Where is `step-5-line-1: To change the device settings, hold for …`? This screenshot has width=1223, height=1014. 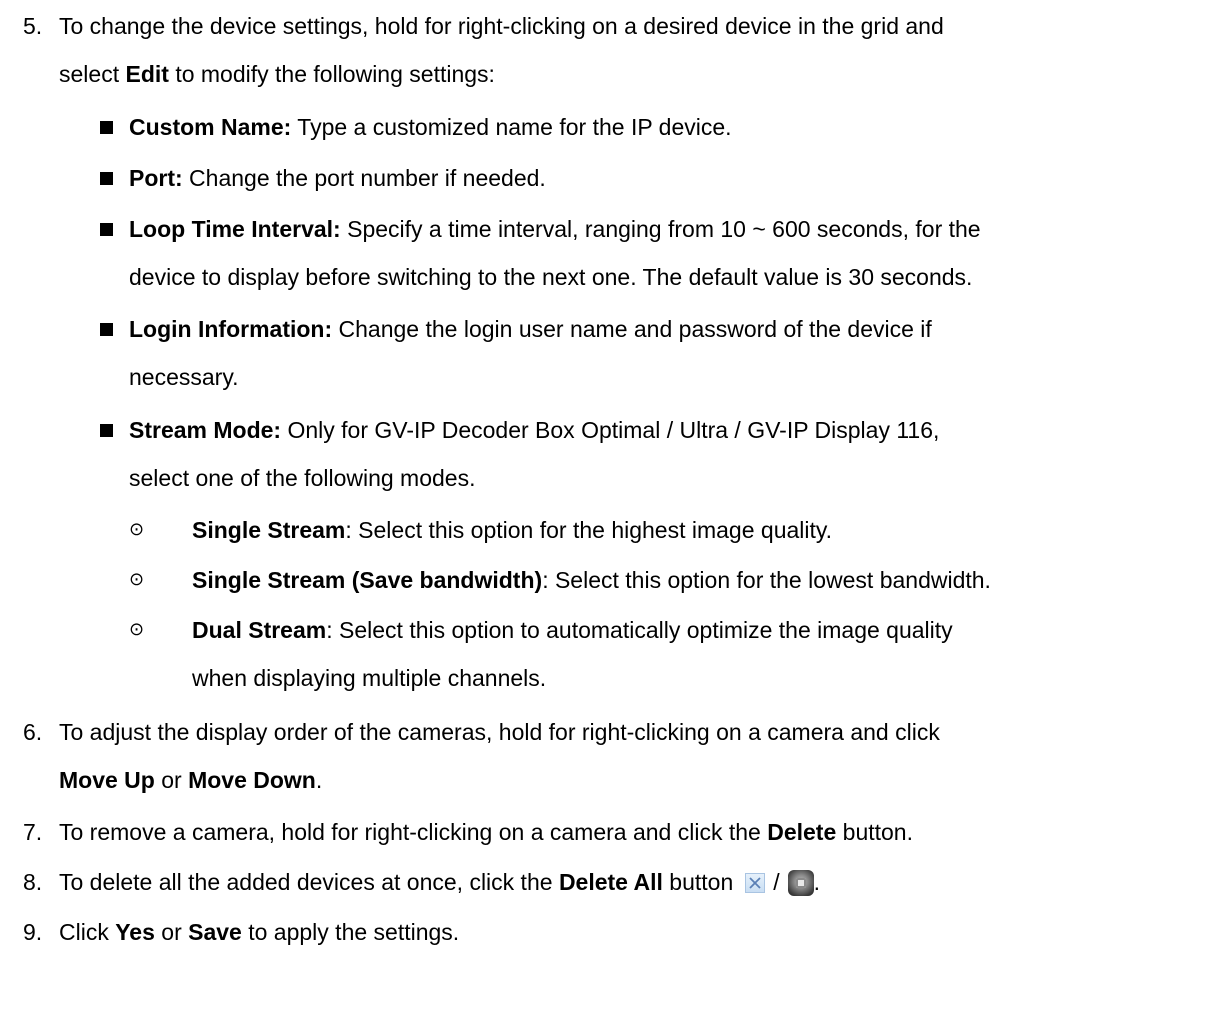
step-5-line-1: To change the device settings, hold for … is located at coordinates (501, 26).